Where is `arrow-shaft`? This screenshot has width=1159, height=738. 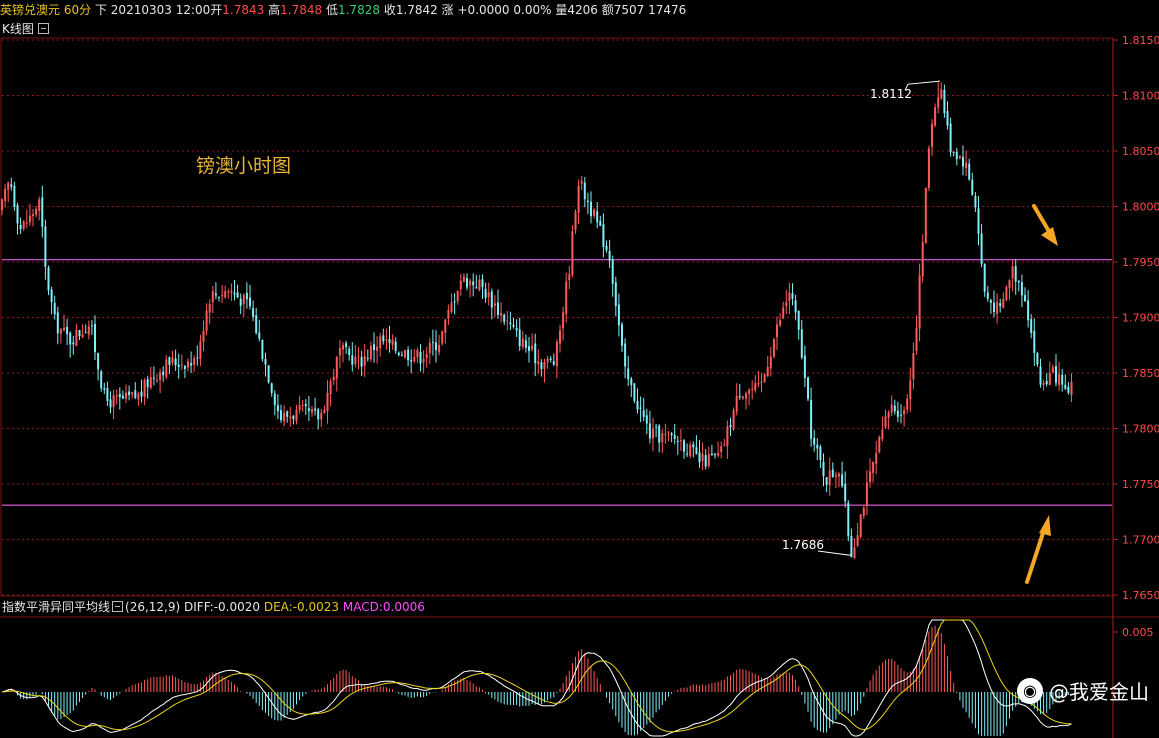 arrow-shaft is located at coordinates (1042, 219).